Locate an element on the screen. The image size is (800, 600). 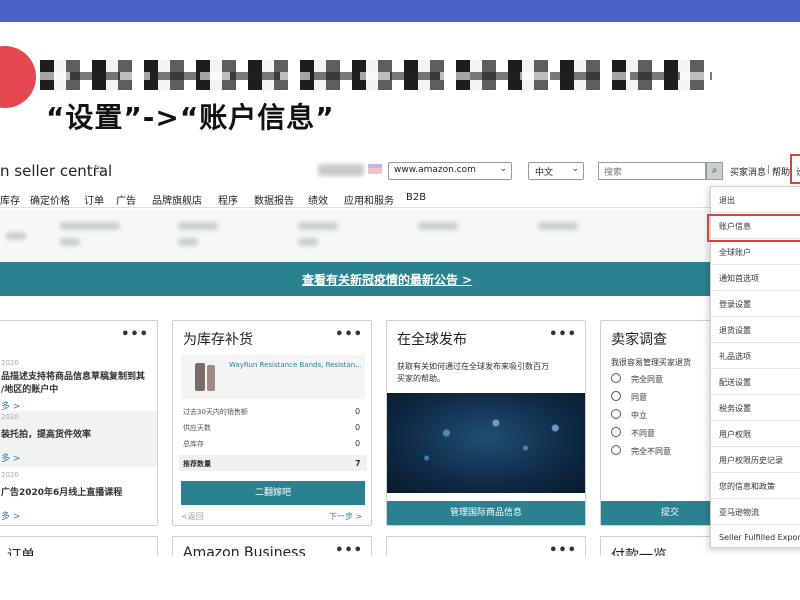
nav-item-apps: 应用和服务 is located at coordinates (369, 199).